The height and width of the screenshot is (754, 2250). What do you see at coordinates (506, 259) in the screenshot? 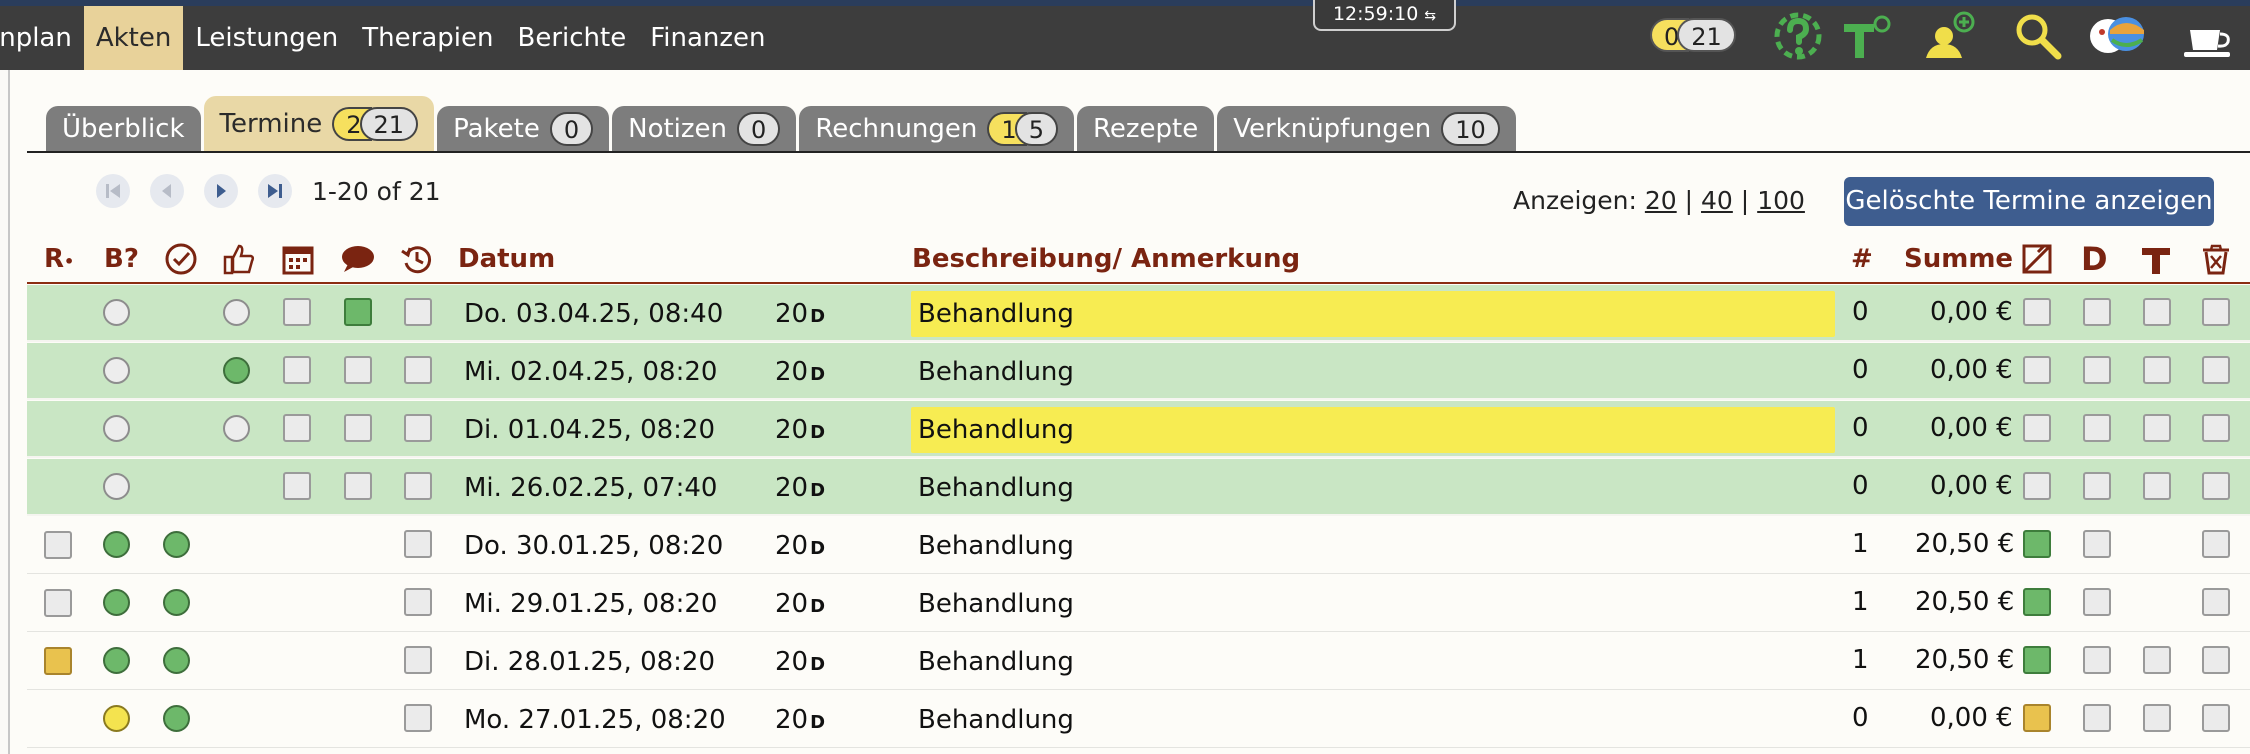
I see `col-date-header: Datum` at bounding box center [506, 259].